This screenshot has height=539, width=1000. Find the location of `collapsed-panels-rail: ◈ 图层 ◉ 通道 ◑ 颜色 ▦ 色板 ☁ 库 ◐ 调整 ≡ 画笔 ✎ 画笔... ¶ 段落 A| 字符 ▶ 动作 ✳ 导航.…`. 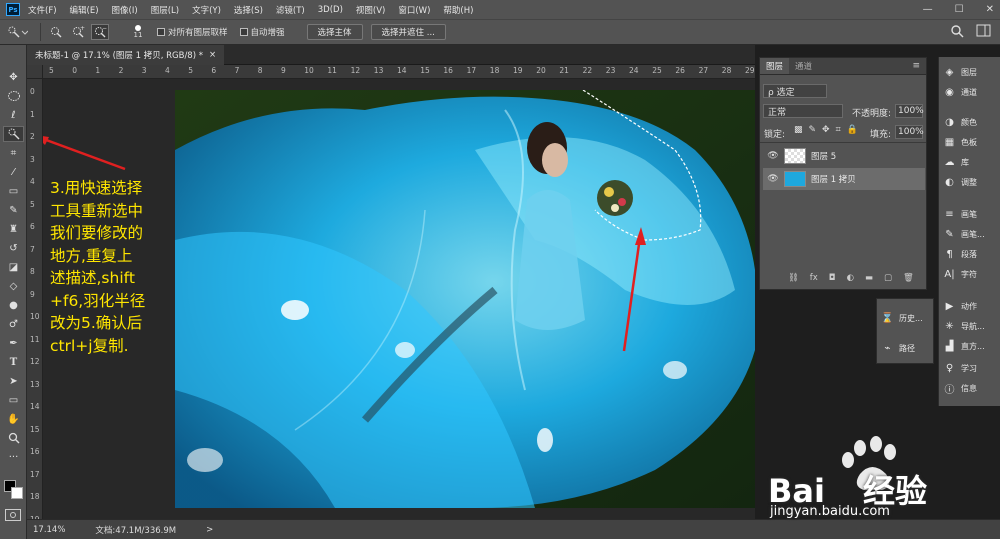

collapsed-panels-rail: ◈ 图层 ◉ 通道 ◑ 颜色 ▦ 色板 ☁ 库 ◐ 调整 ≡ 画笔 ✎ 画笔... ¶ 段落 A| 字符 ▶ 动作 ✳ 导航.… is located at coordinates (969, 231).